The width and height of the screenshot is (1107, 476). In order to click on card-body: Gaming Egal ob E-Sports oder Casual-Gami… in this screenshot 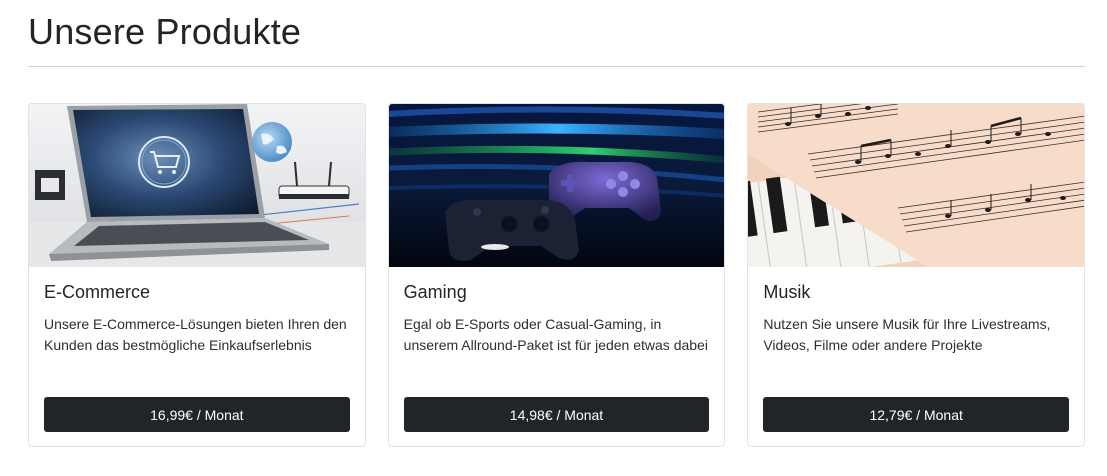, I will do `click(557, 318)`.